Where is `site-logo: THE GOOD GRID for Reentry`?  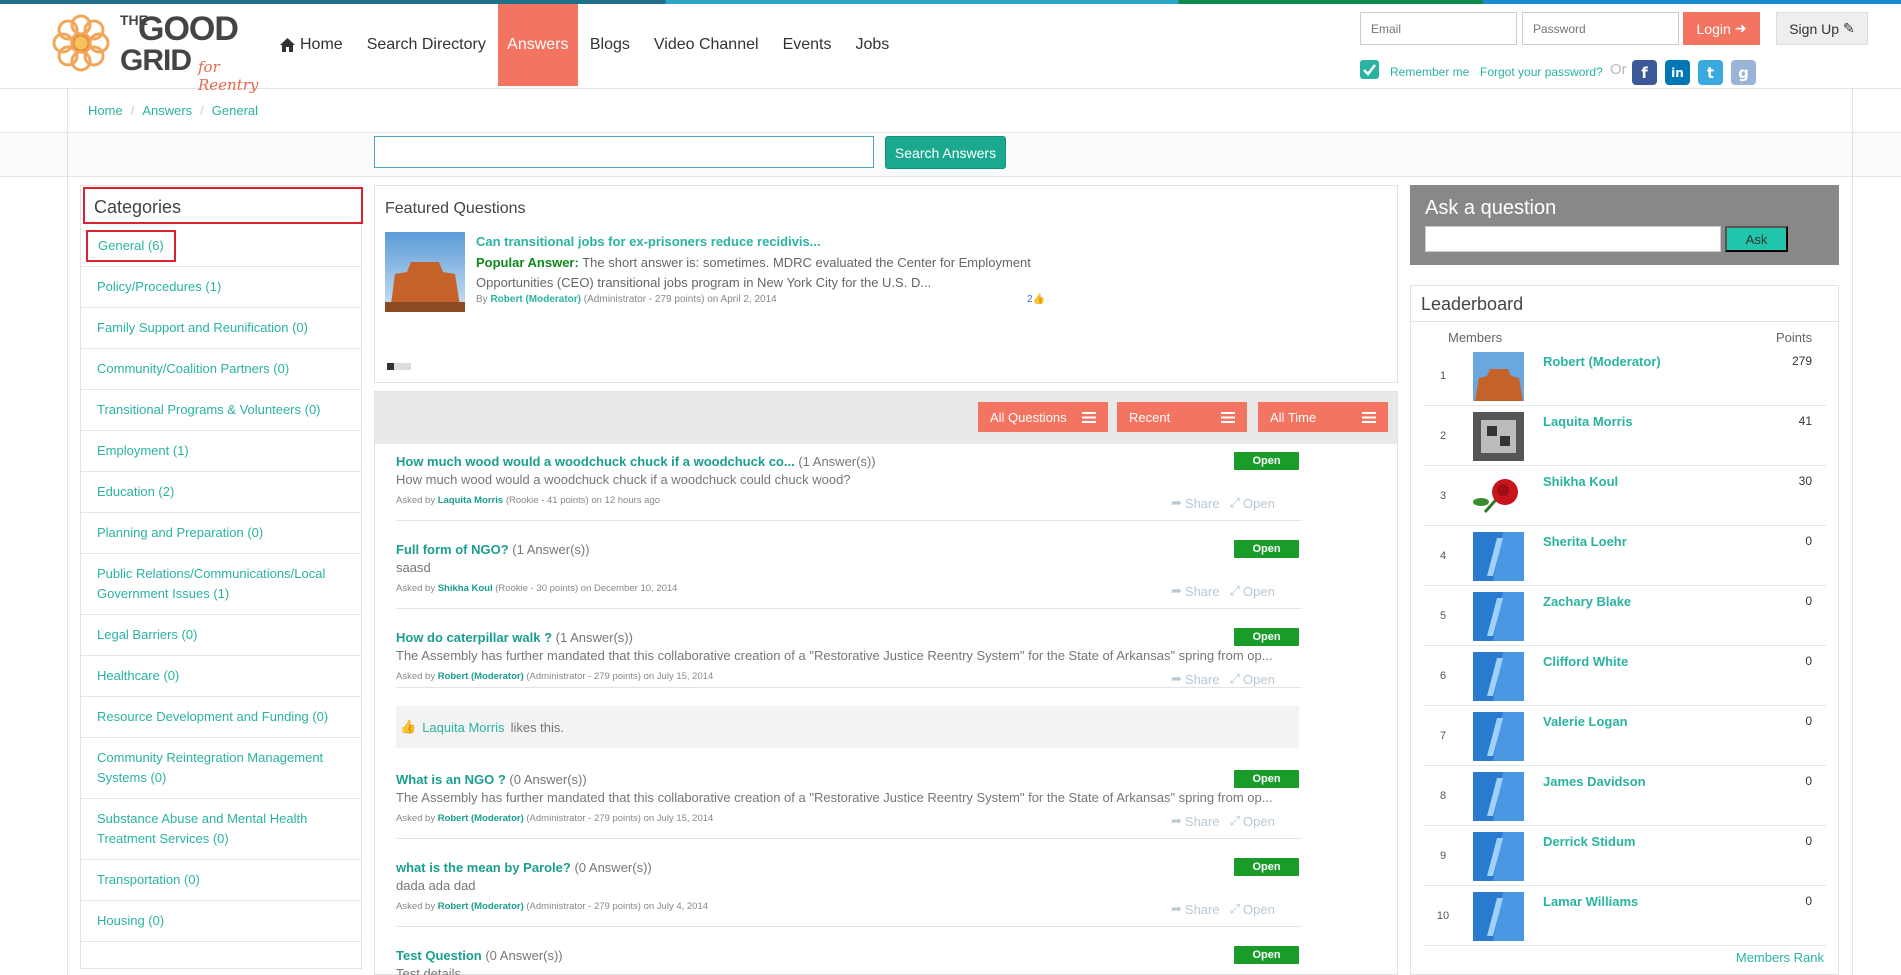 site-logo: THE GOOD GRID for Reentry is located at coordinates (158, 51).